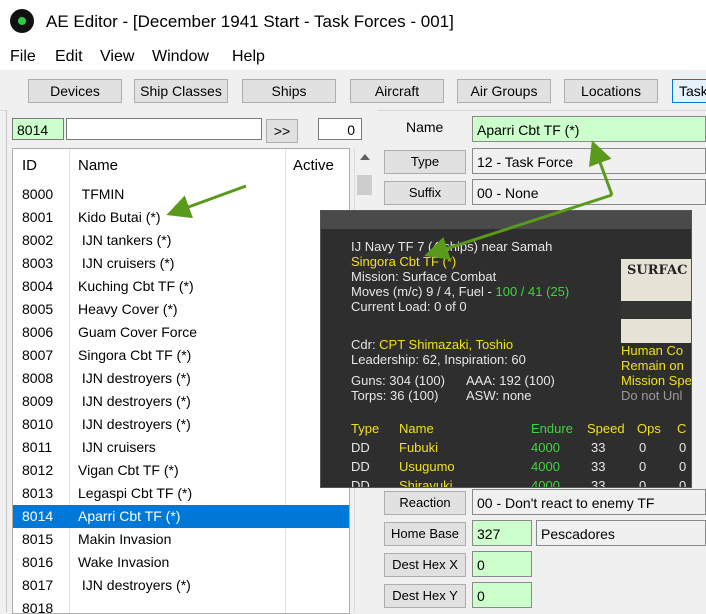 The height and width of the screenshot is (614, 706). I want to click on annotation-arrows, so click(390, 200).